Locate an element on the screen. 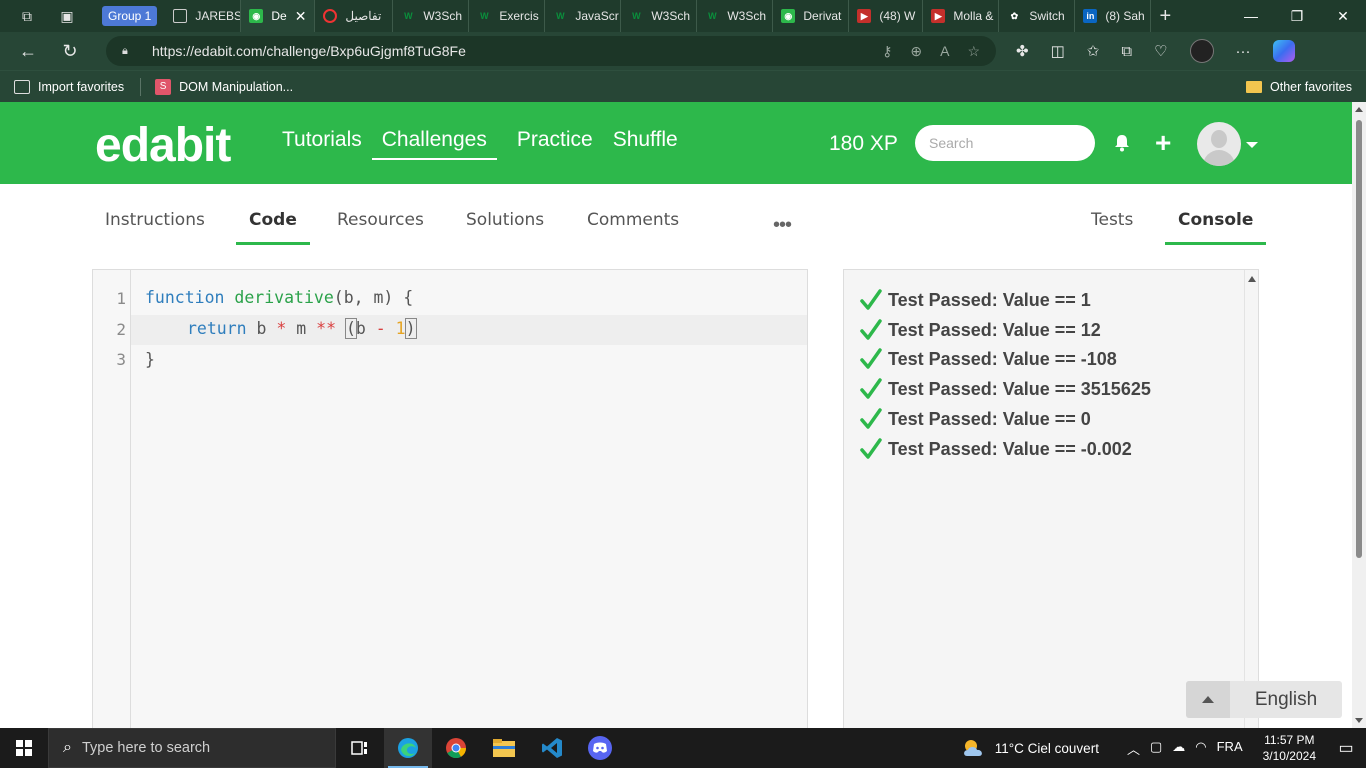 Image resolution: width=1366 pixels, height=768 pixels. close-tab-icon: ✕ is located at coordinates (301, 16).